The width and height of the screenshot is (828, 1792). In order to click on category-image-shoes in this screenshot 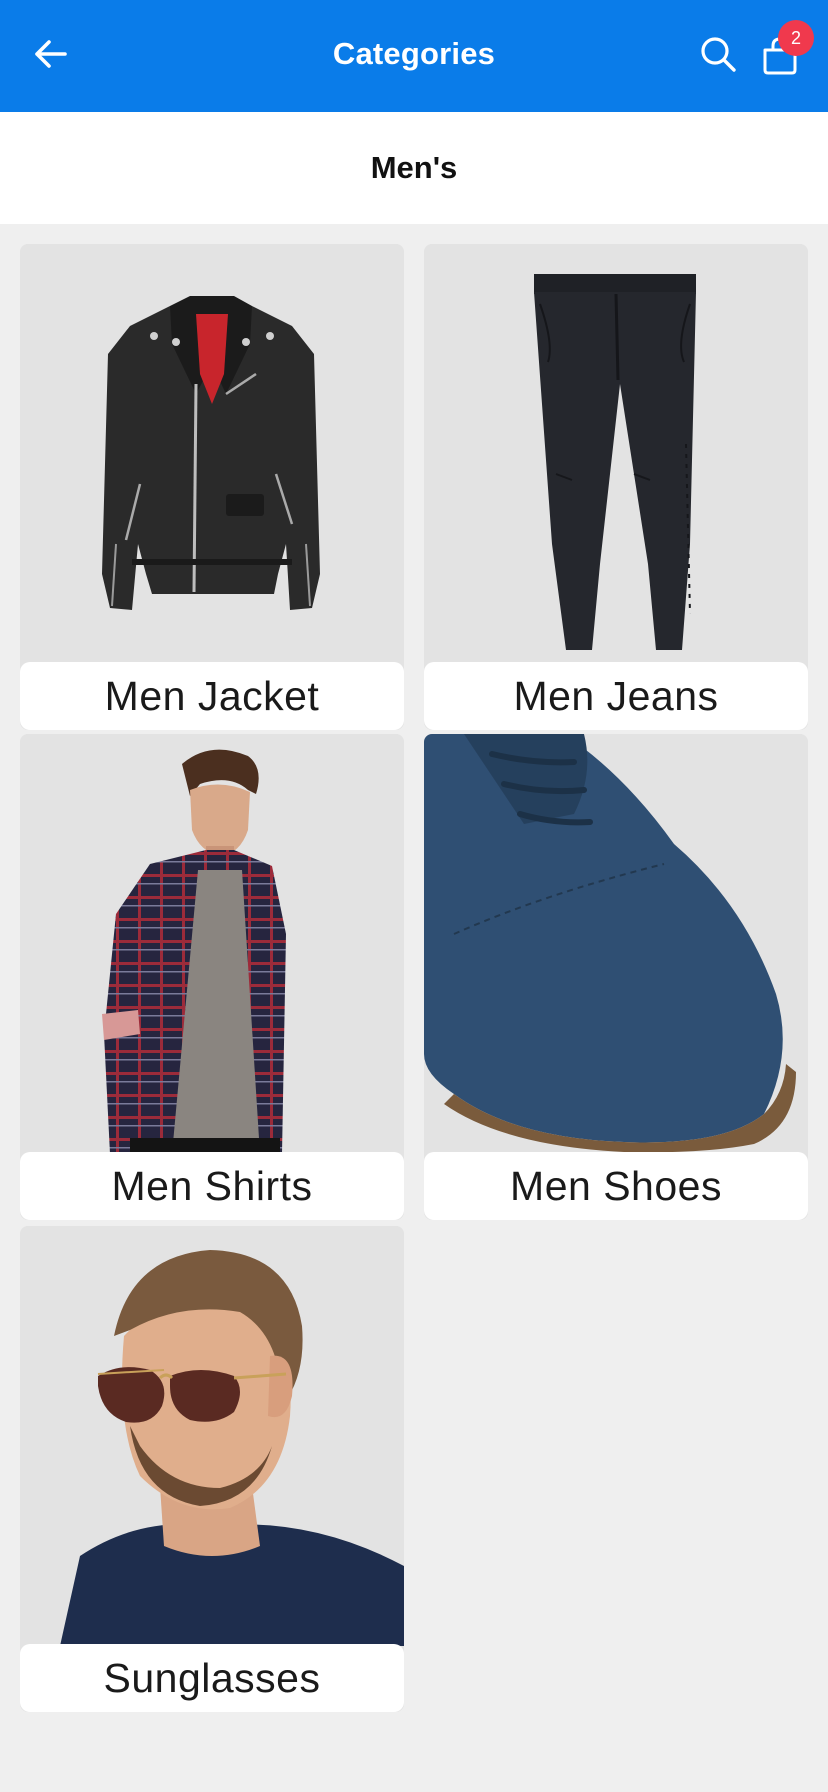, I will do `click(616, 944)`.